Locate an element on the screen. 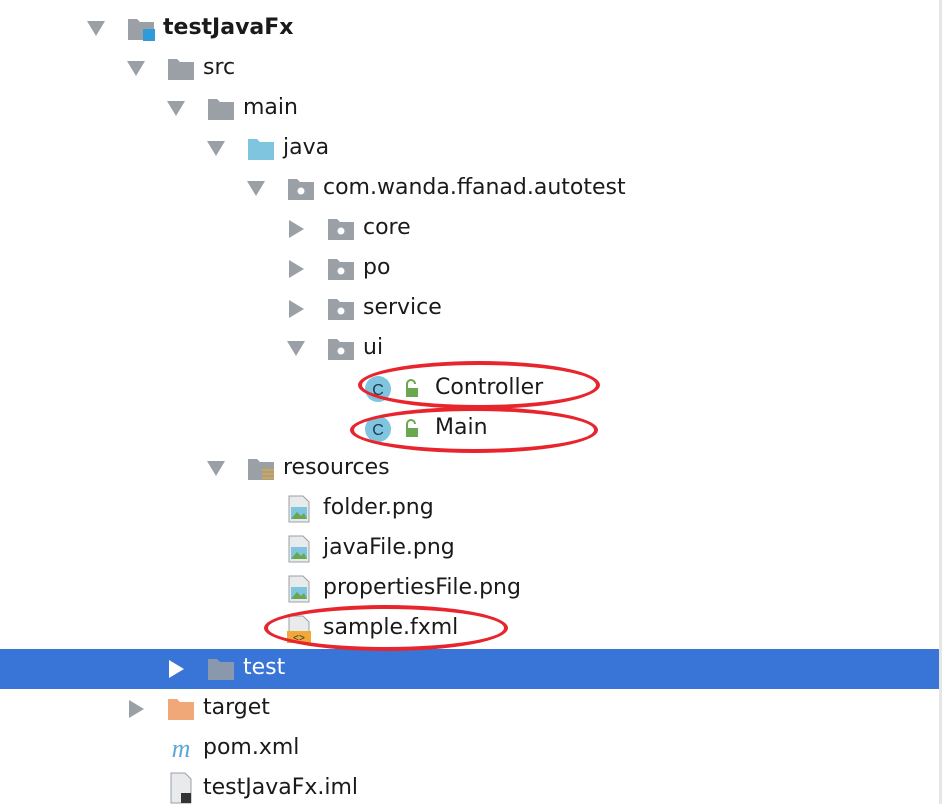 The image size is (942, 809). svg-text: m is located at coordinates (181, 748).